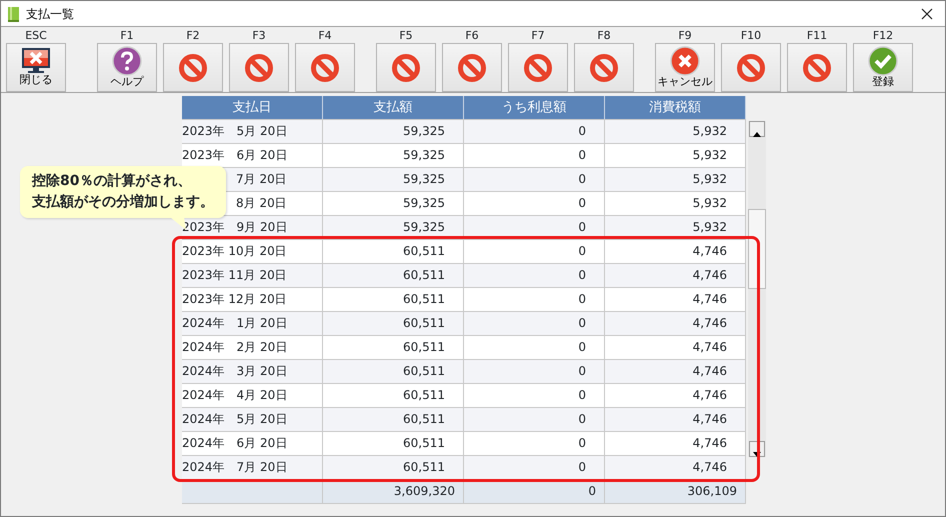 This screenshot has height=517, width=946. What do you see at coordinates (252, 467) in the screenshot?
I see `table-cell: 2024年 7月 20日` at bounding box center [252, 467].